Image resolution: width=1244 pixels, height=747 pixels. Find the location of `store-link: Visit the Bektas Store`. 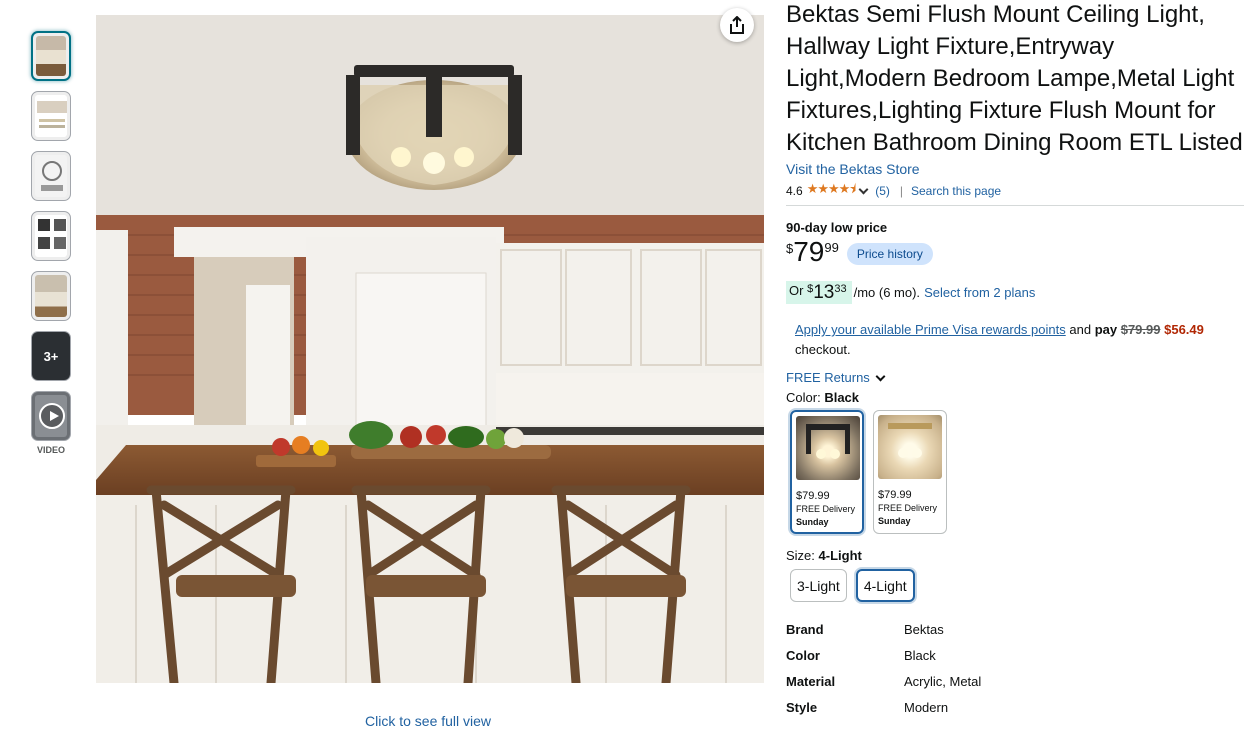

store-link: Visit the Bektas Store is located at coordinates (853, 169).